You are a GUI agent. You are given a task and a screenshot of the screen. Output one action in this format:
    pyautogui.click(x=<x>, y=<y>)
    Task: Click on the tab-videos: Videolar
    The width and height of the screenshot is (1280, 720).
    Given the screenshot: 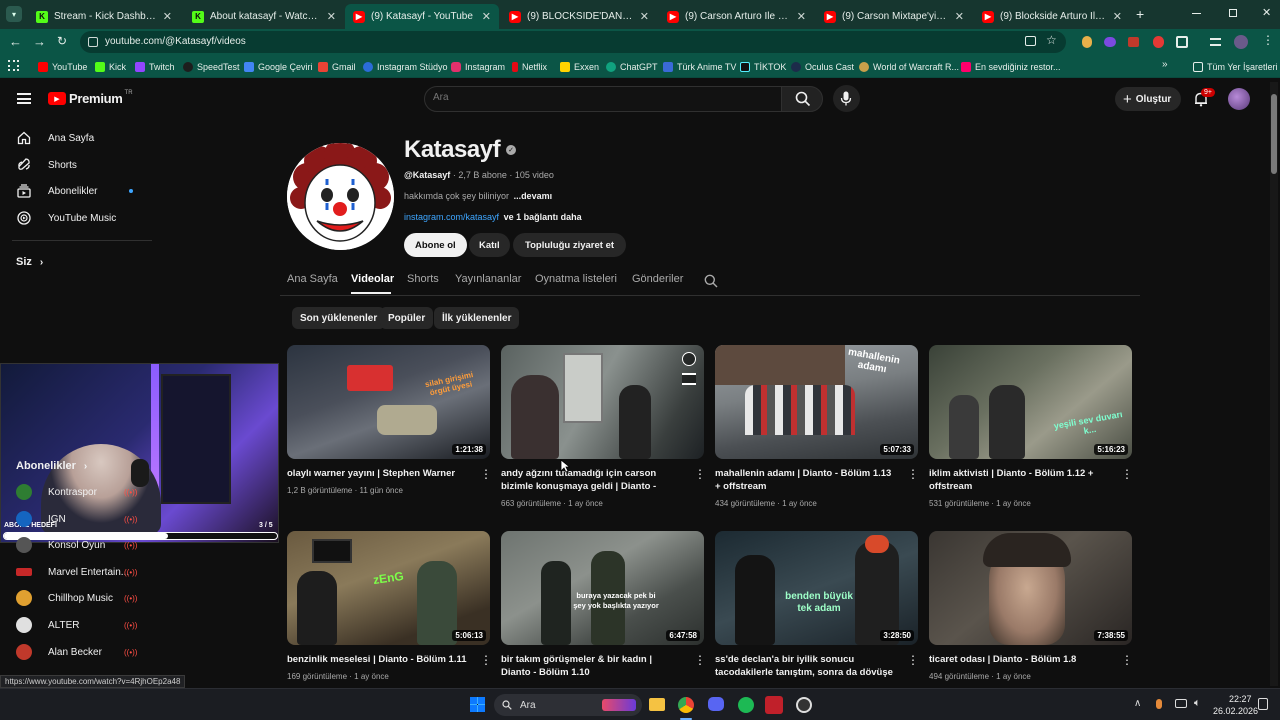 What is the action you would take?
    pyautogui.click(x=372, y=279)
    